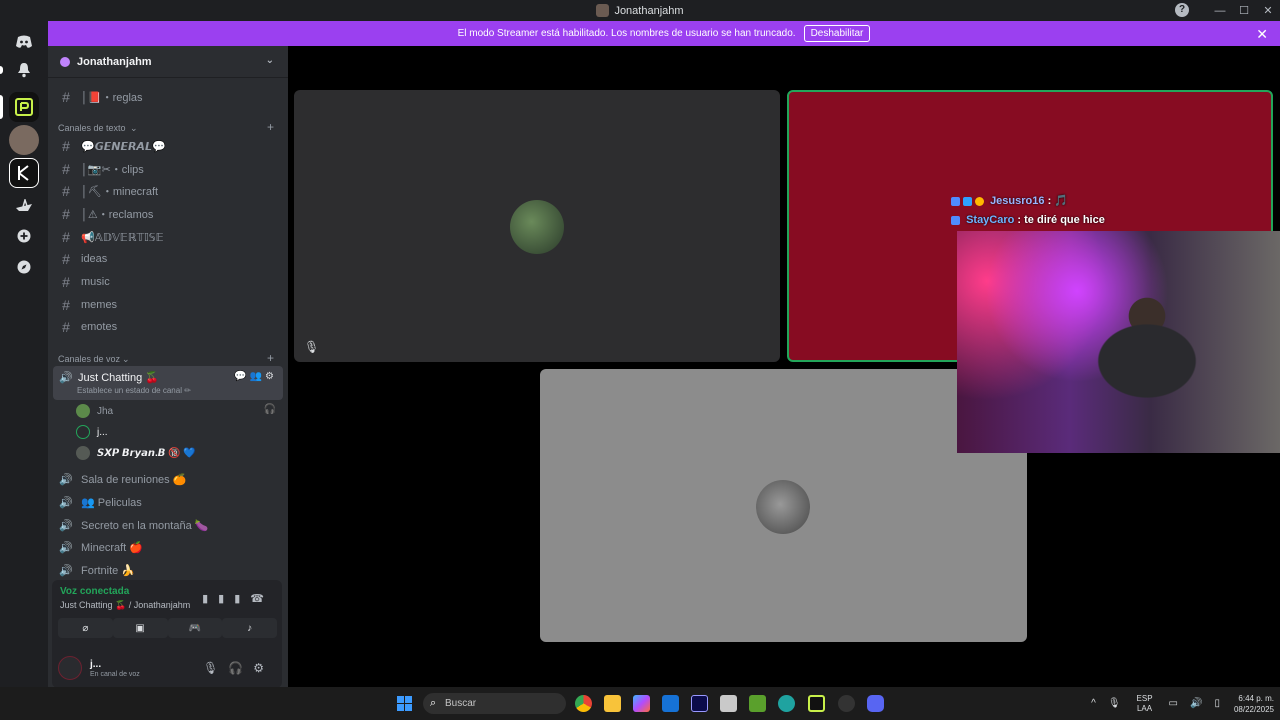 The image size is (1280, 720). What do you see at coordinates (240, 668) in the screenshot?
I see `headphones-icon: 🎧` at bounding box center [240, 668].